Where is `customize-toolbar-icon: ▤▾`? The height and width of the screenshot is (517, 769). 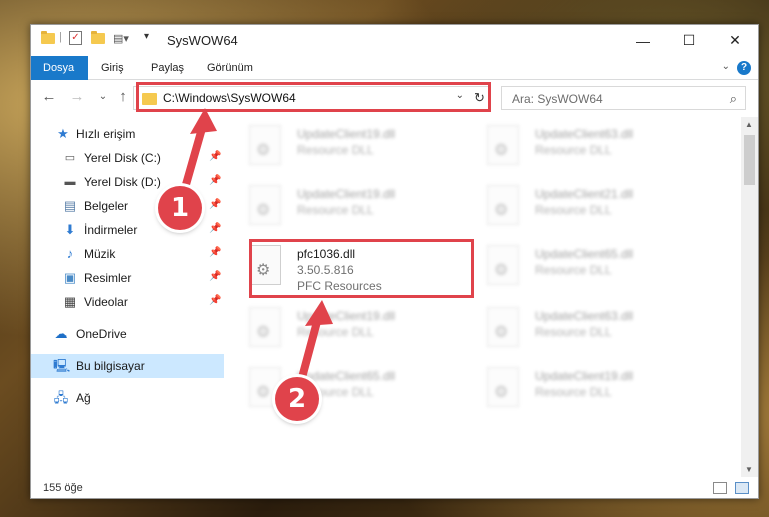 customize-toolbar-icon: ▤▾ is located at coordinates (121, 38).